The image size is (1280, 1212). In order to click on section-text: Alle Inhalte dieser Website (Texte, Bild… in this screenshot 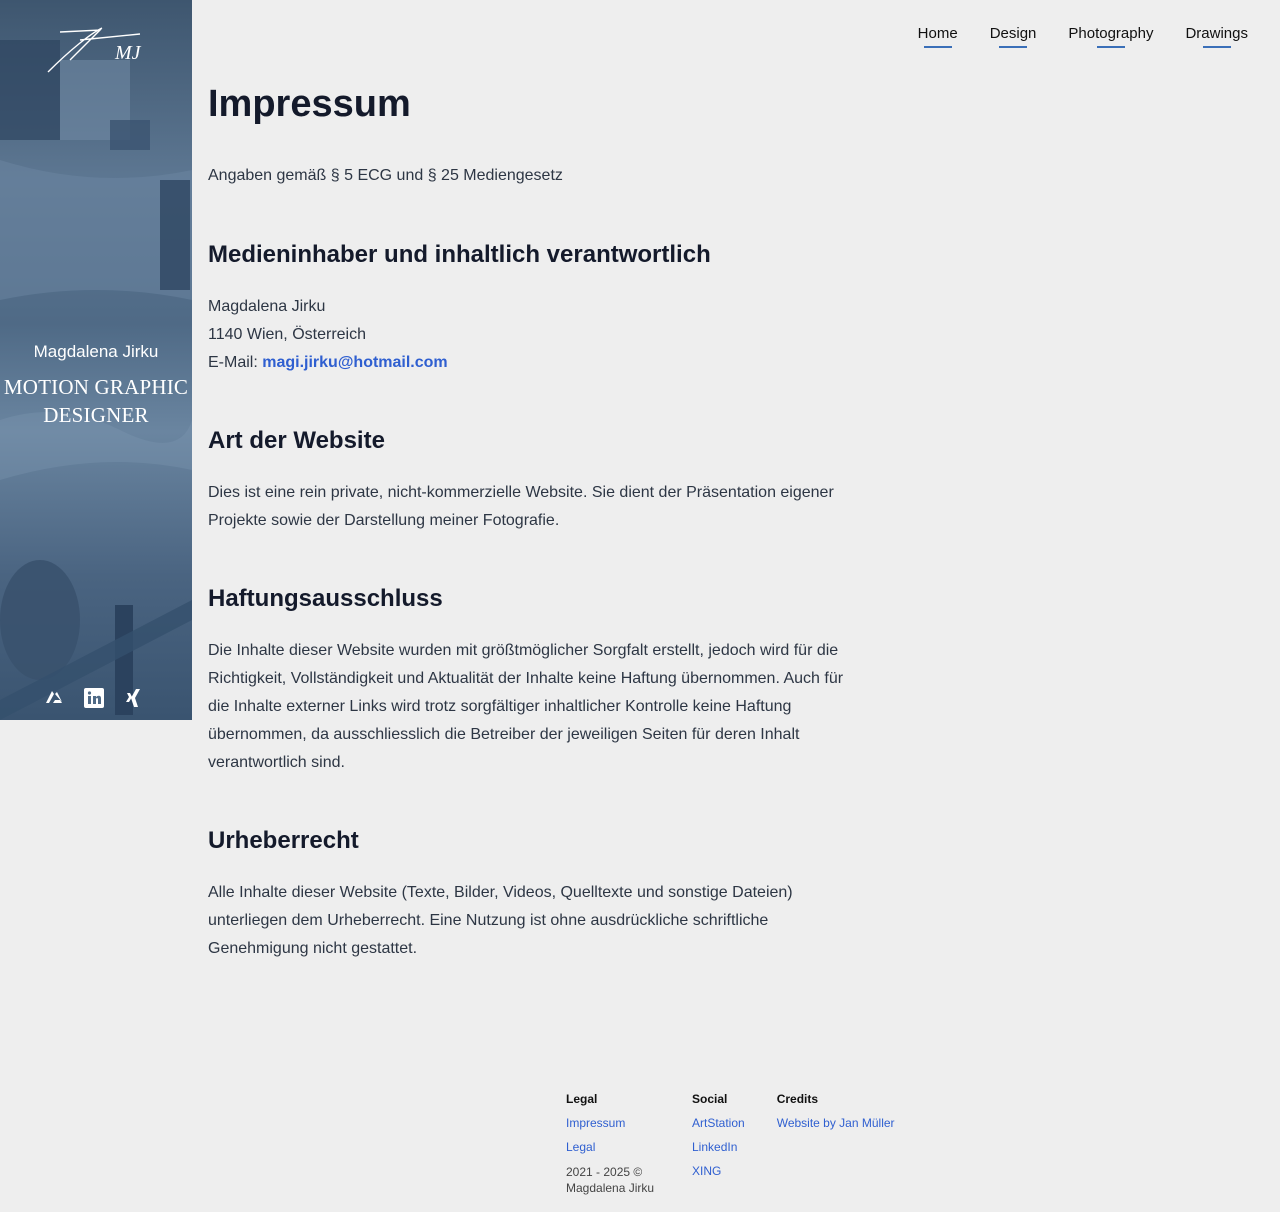, I will do `click(500, 920)`.